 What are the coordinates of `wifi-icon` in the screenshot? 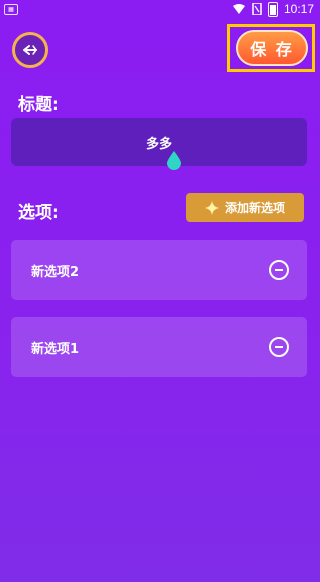 It's located at (238, 9).